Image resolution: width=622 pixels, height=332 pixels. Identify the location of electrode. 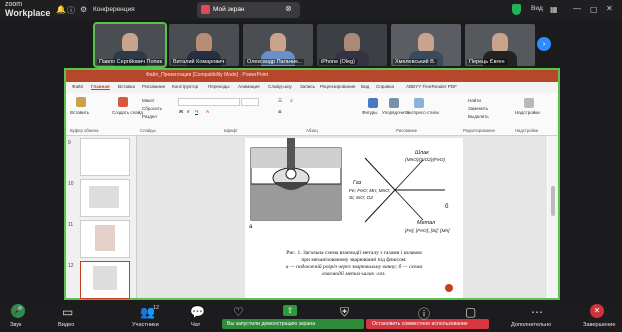
(291, 154).